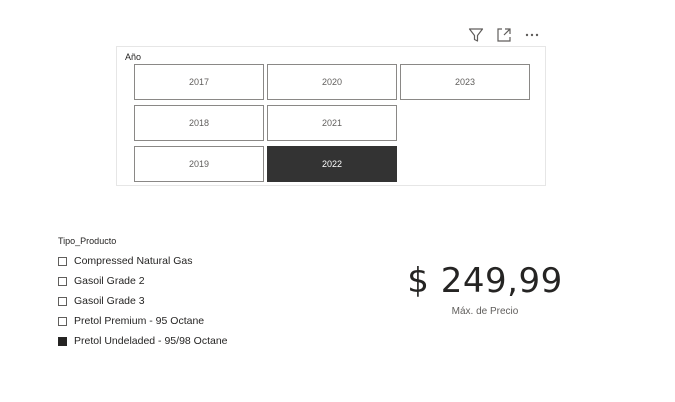  What do you see at coordinates (332, 82) in the screenshot?
I see `year-tile: 2020` at bounding box center [332, 82].